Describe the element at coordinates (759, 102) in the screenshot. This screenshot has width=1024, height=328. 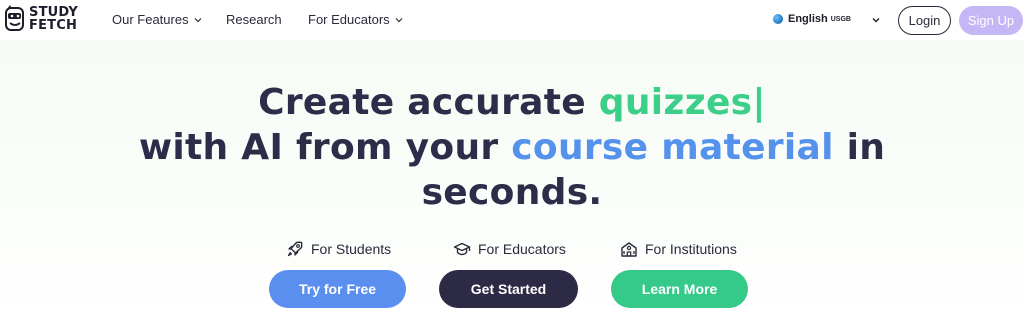
I see `typing-caret: |` at that location.